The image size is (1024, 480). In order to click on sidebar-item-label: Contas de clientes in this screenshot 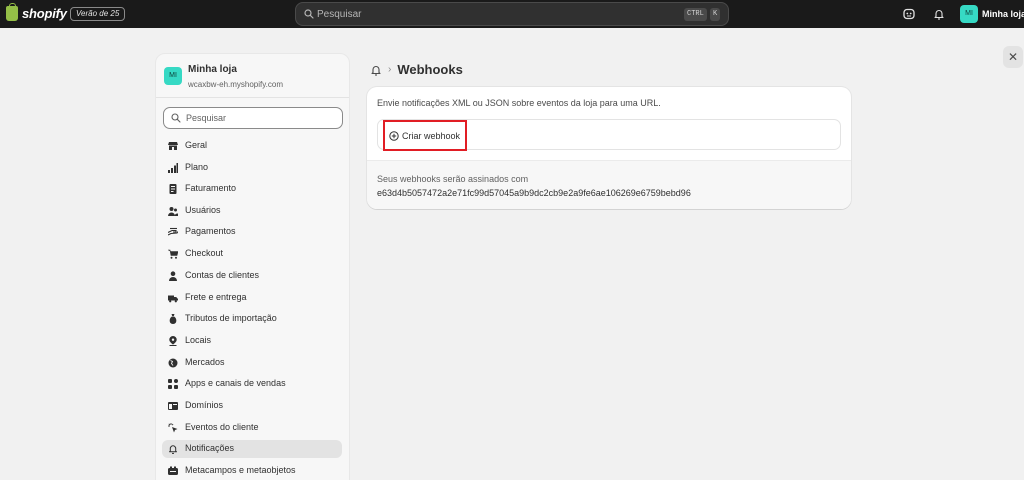, I will do `click(222, 275)`.